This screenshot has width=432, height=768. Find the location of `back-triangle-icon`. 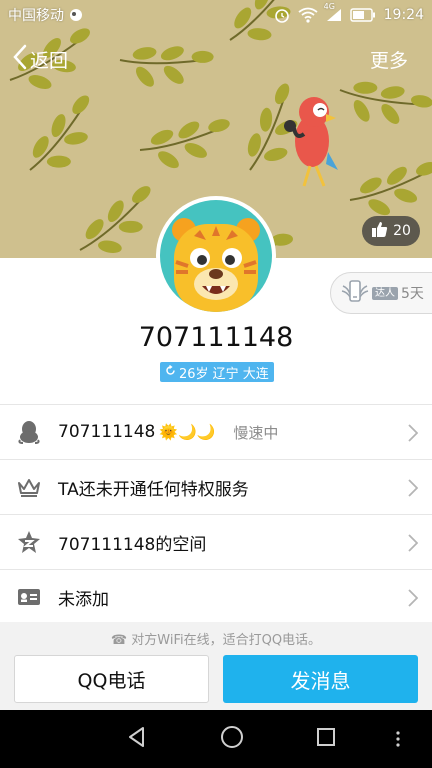

back-triangle-icon is located at coordinates (137, 739).